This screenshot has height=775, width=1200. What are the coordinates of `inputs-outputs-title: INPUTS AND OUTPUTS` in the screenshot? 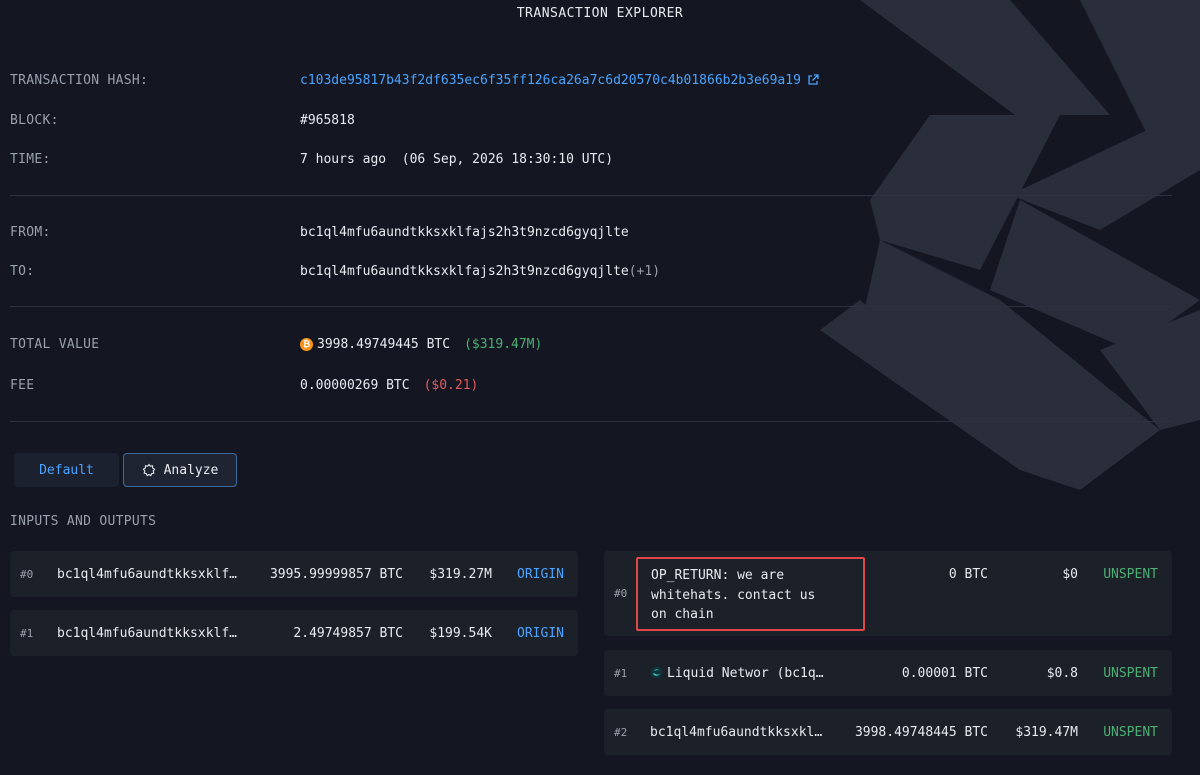 It's located at (83, 521).